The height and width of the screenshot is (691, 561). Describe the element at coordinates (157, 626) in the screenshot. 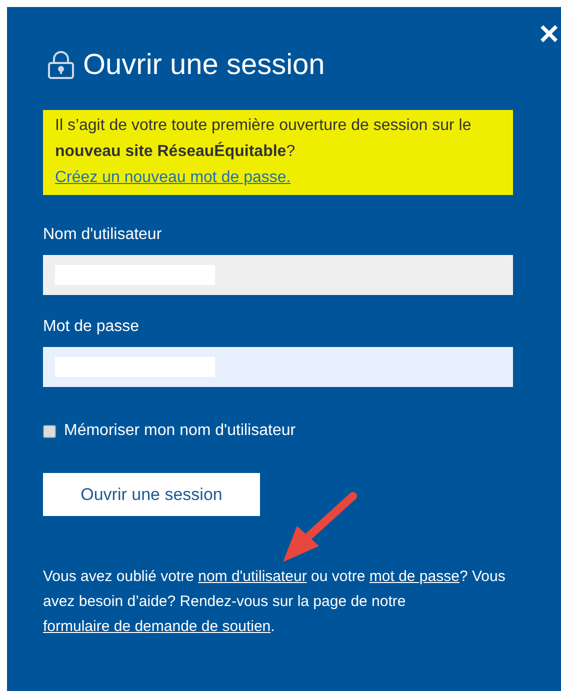

I see `help-link: formulaire de demande de soutien` at that location.